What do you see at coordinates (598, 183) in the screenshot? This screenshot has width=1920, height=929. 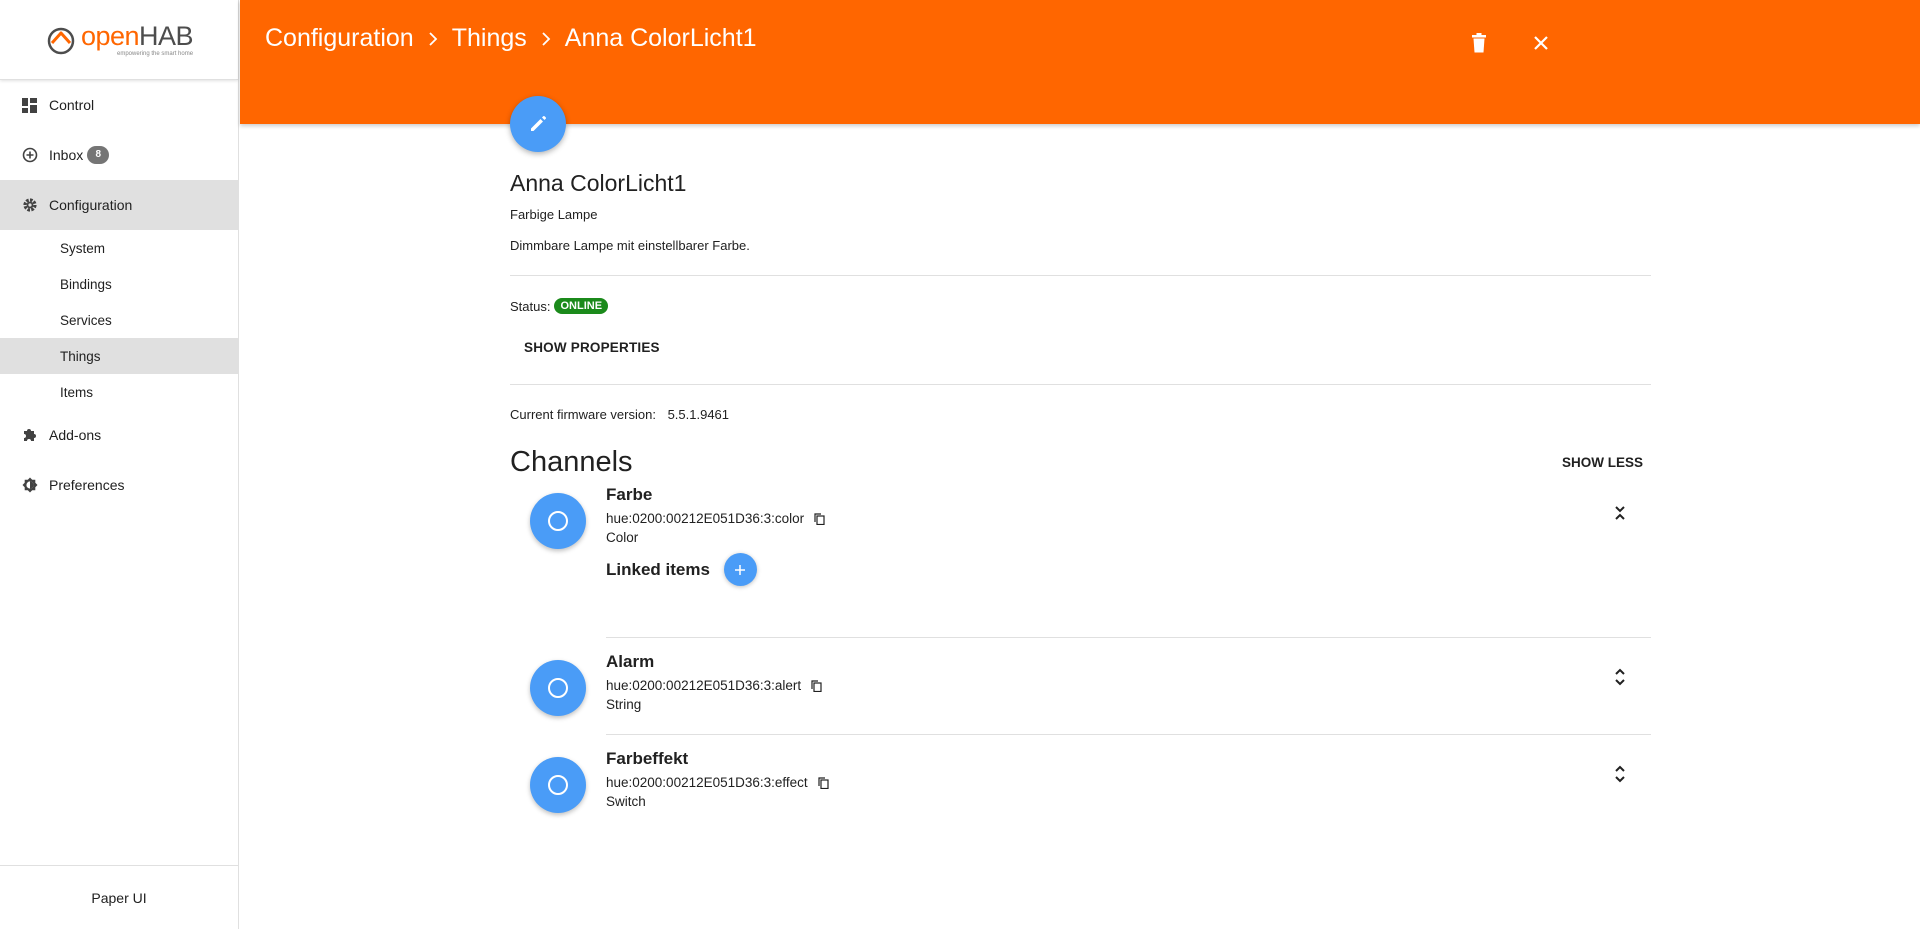 I see `thing-title: Anna ColorLicht1` at bounding box center [598, 183].